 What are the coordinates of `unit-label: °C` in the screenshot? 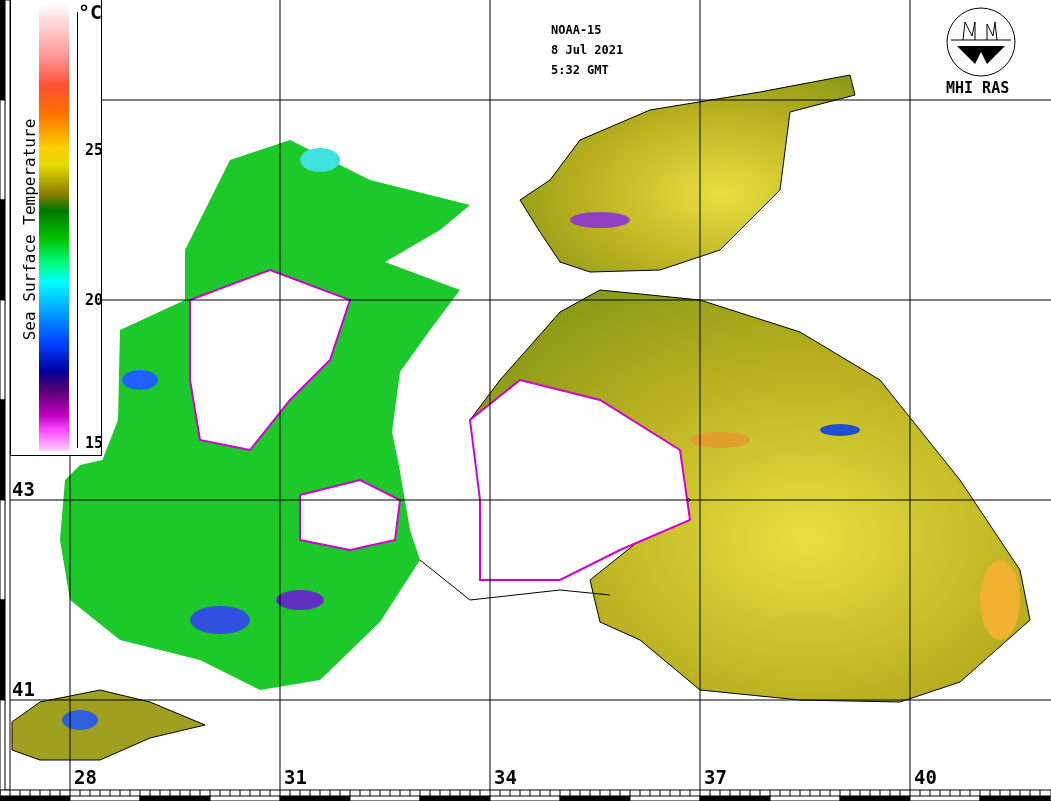 It's located at (90, 12).